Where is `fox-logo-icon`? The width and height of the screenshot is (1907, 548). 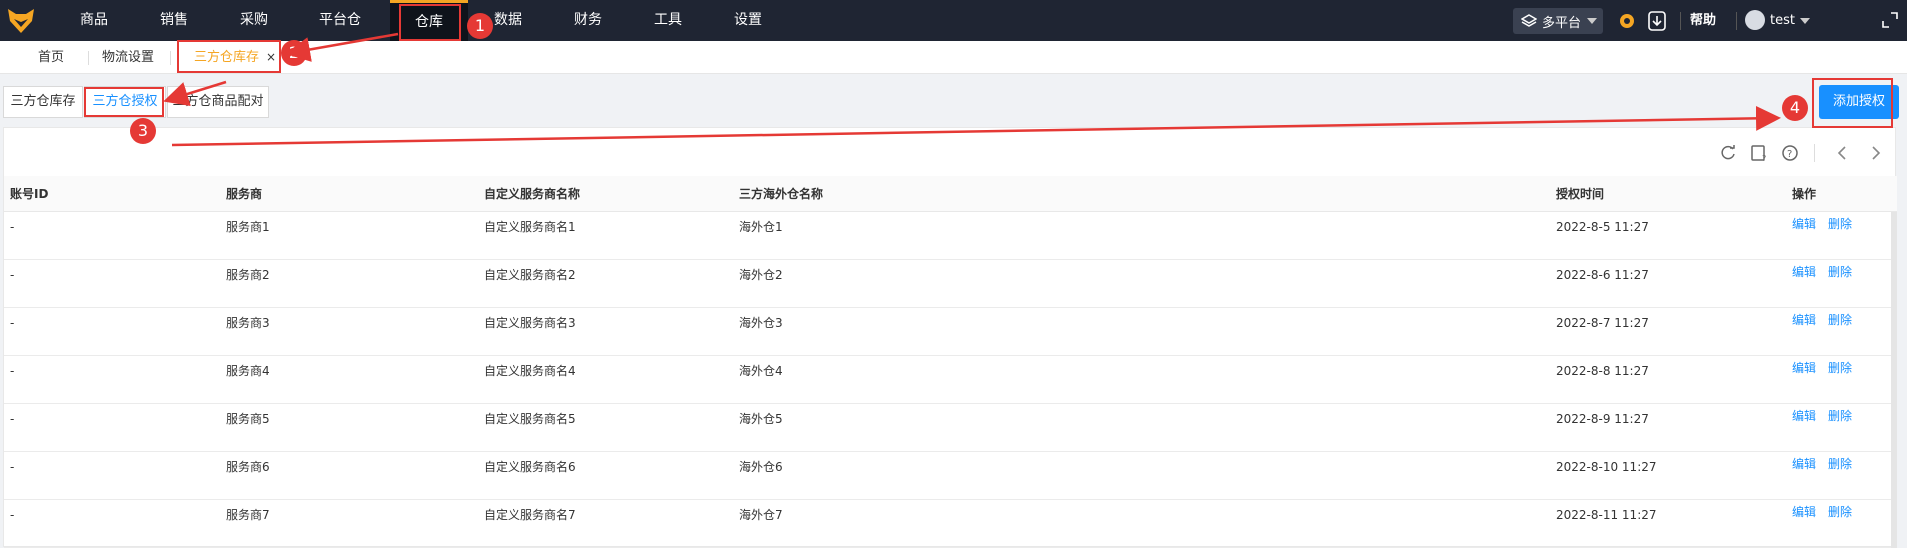
fox-logo-icon is located at coordinates (21, 21).